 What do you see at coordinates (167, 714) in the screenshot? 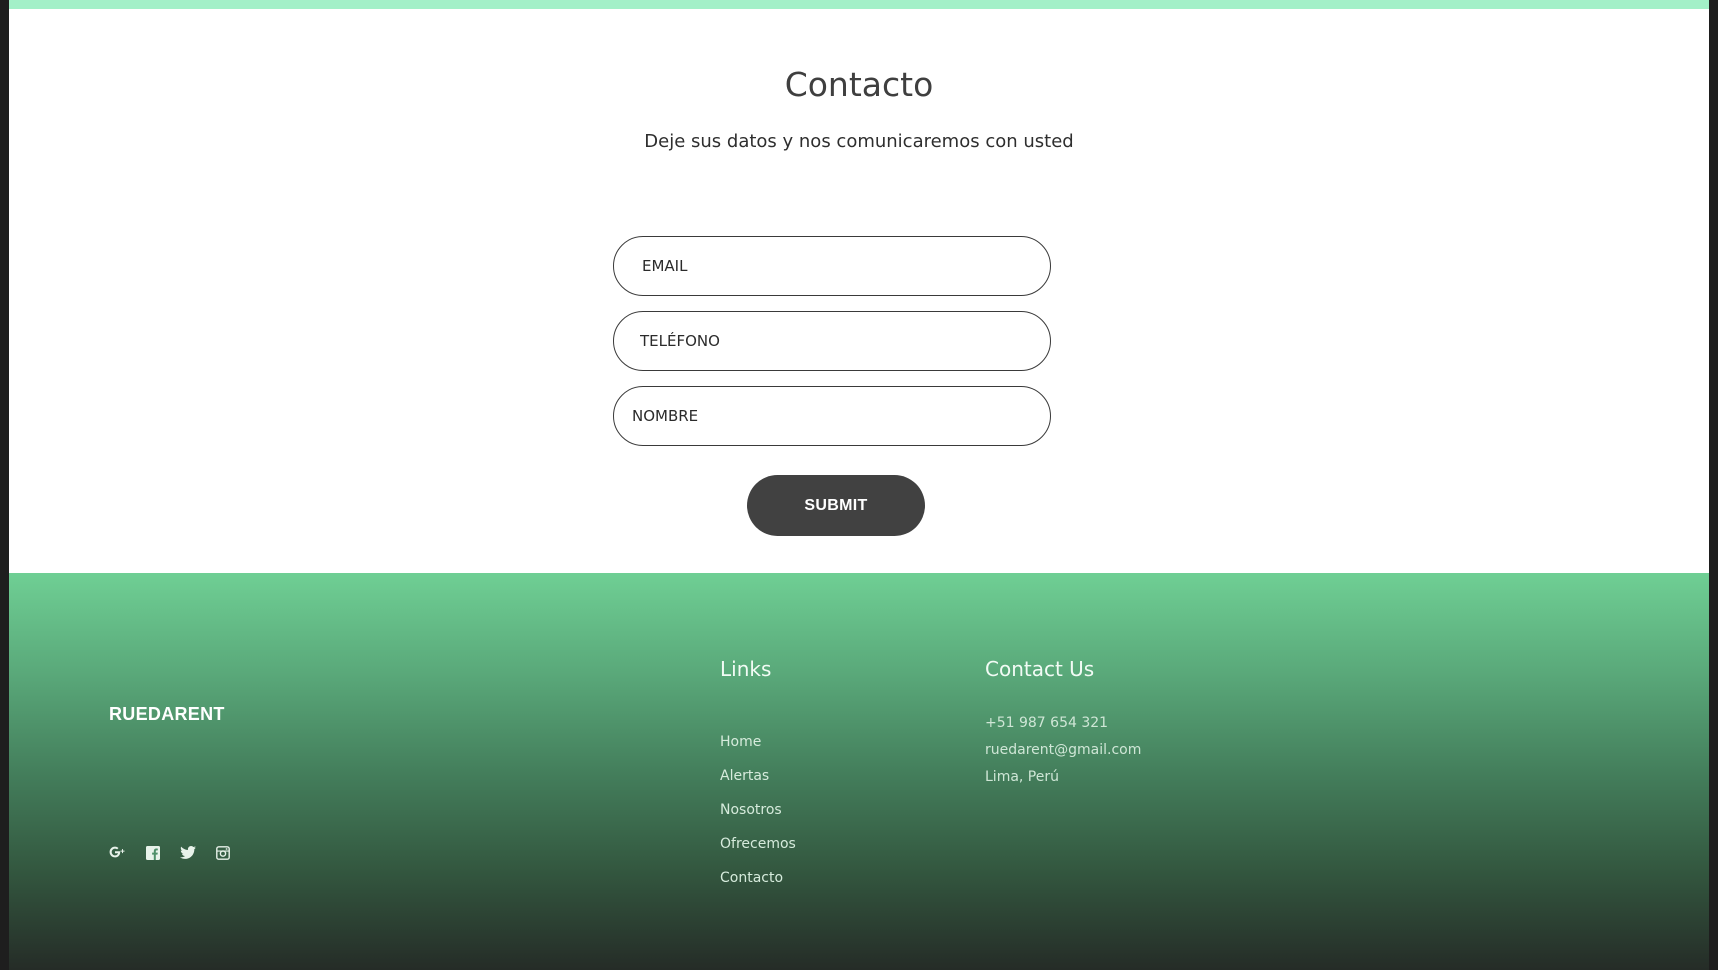
I see `brand-logo-text: RUEDARENT` at bounding box center [167, 714].